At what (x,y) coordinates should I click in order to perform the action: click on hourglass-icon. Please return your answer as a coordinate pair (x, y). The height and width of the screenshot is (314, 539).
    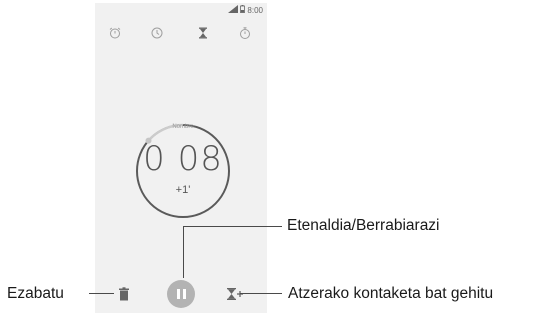
    Looking at the image, I should click on (203, 35).